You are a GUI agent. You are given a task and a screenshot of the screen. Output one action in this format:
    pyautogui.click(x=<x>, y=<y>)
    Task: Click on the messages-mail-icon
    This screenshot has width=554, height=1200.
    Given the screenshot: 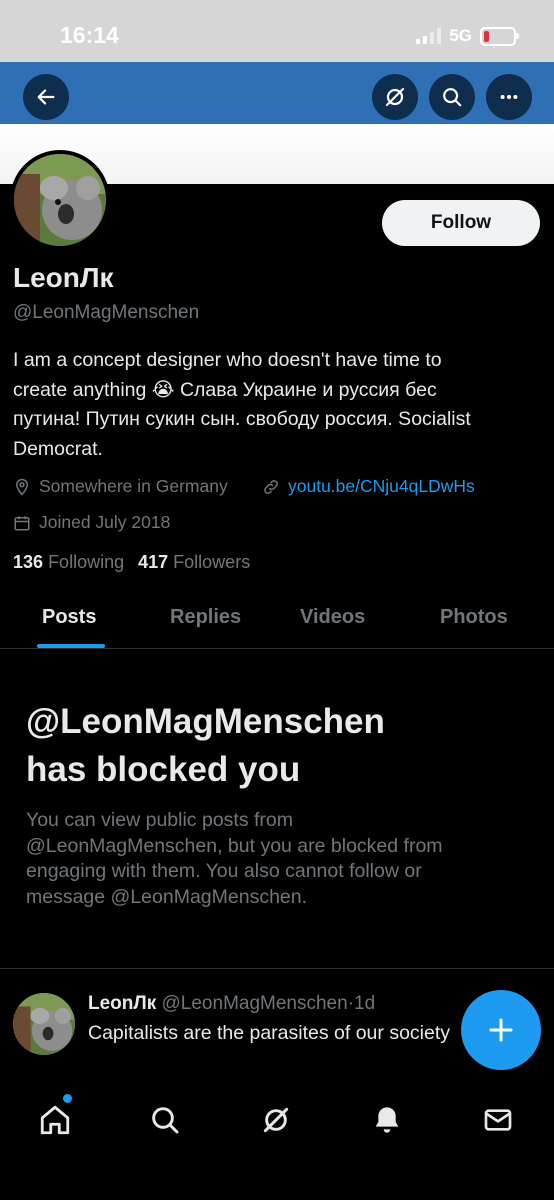 What is the action you would take?
    pyautogui.click(x=498, y=1120)
    